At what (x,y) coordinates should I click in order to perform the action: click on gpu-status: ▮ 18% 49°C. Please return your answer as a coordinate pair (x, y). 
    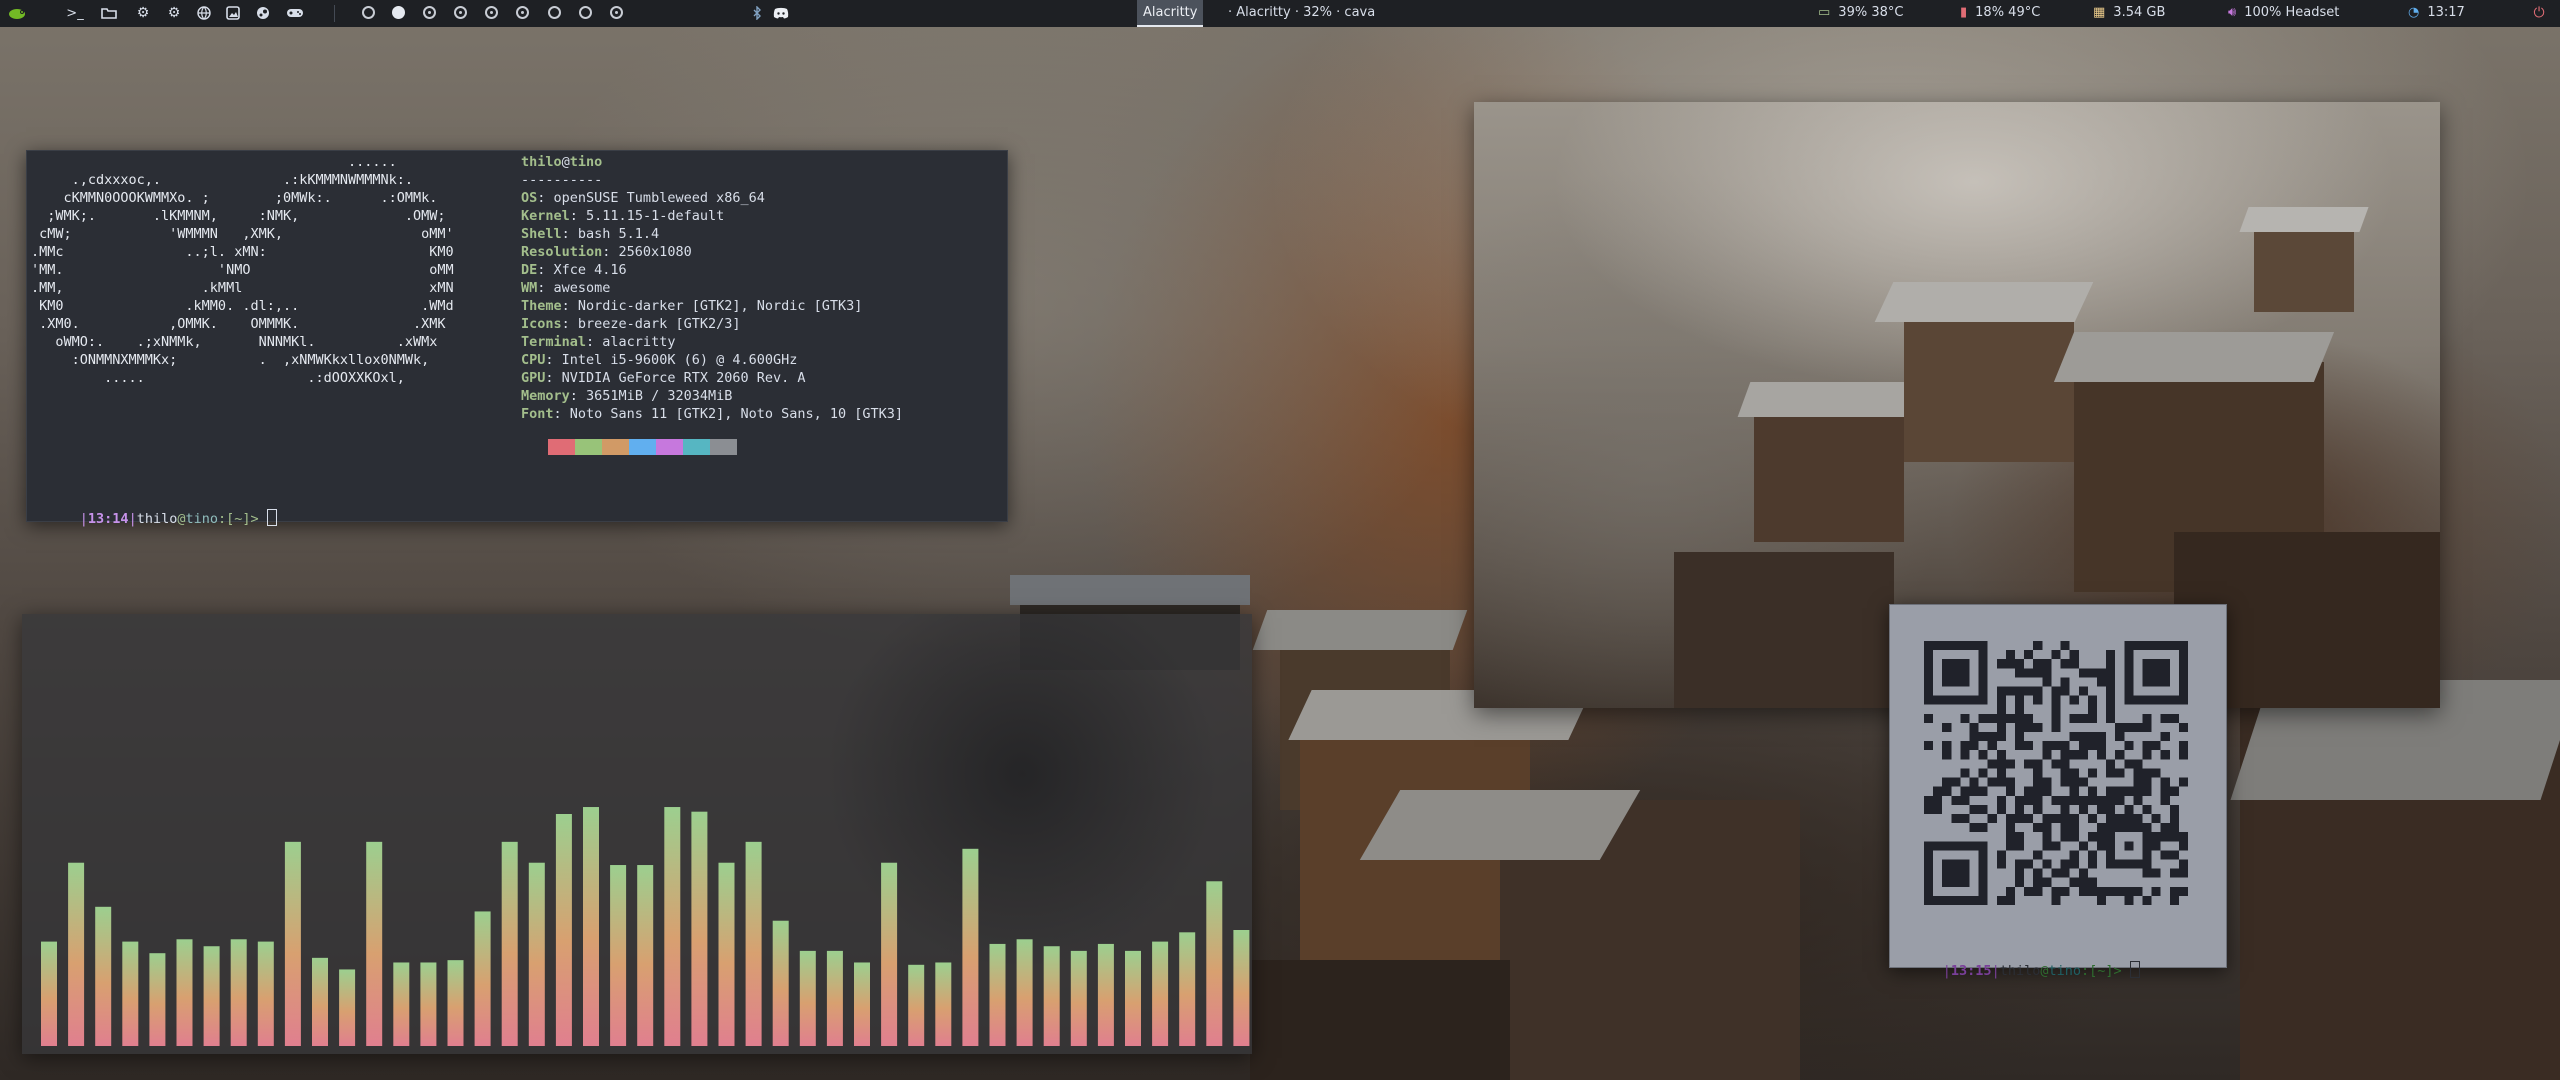
    Looking at the image, I should click on (2000, 13).